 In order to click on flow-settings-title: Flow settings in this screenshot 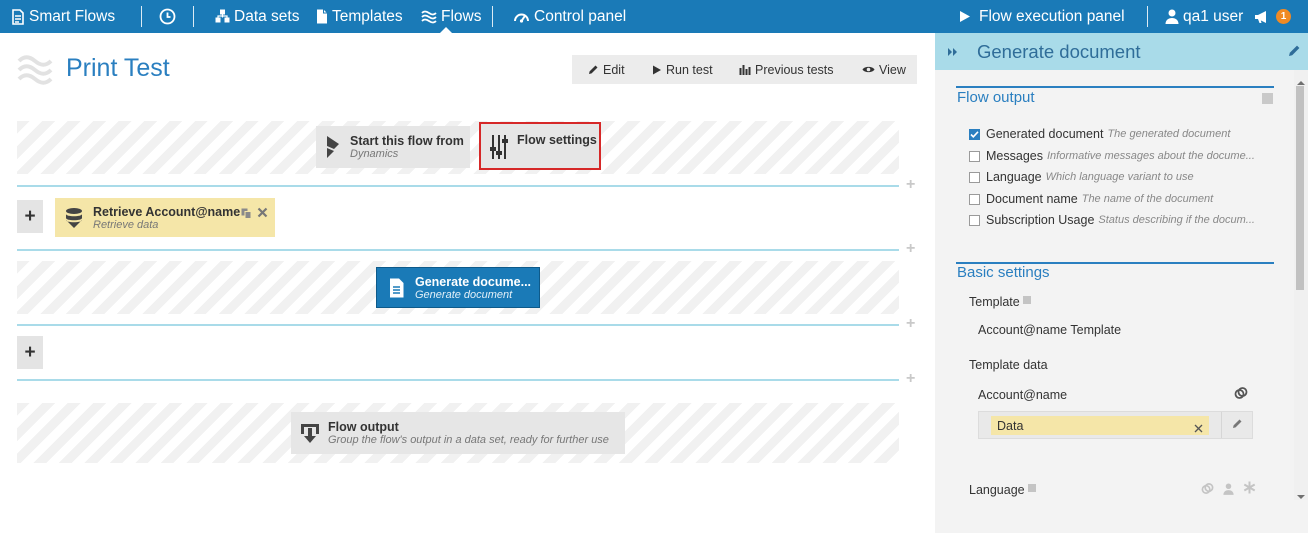, I will do `click(557, 140)`.